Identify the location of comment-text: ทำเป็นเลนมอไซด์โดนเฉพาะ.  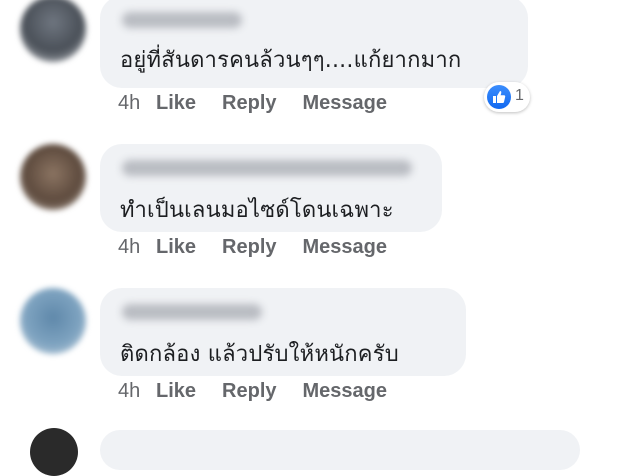
(257, 210).